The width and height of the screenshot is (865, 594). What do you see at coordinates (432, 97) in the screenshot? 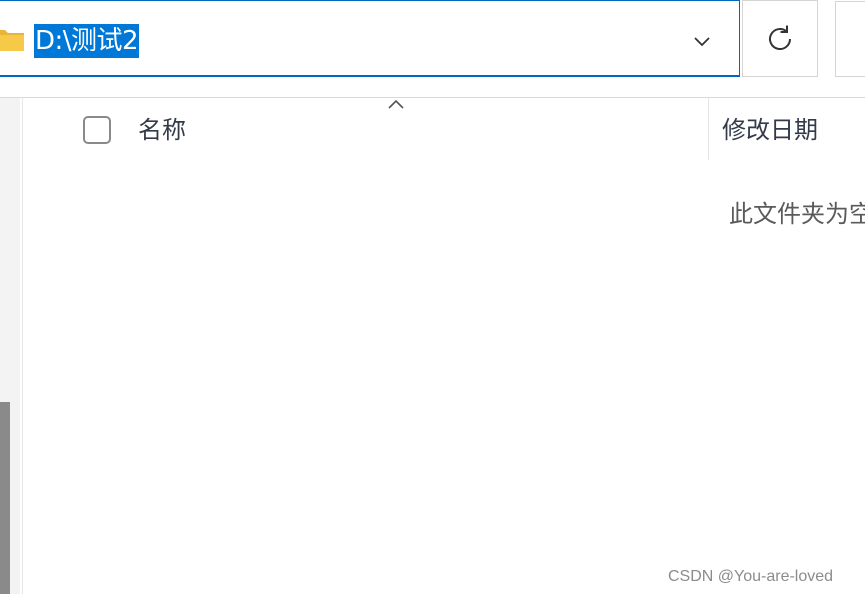
I see `toolbar-divider` at bounding box center [432, 97].